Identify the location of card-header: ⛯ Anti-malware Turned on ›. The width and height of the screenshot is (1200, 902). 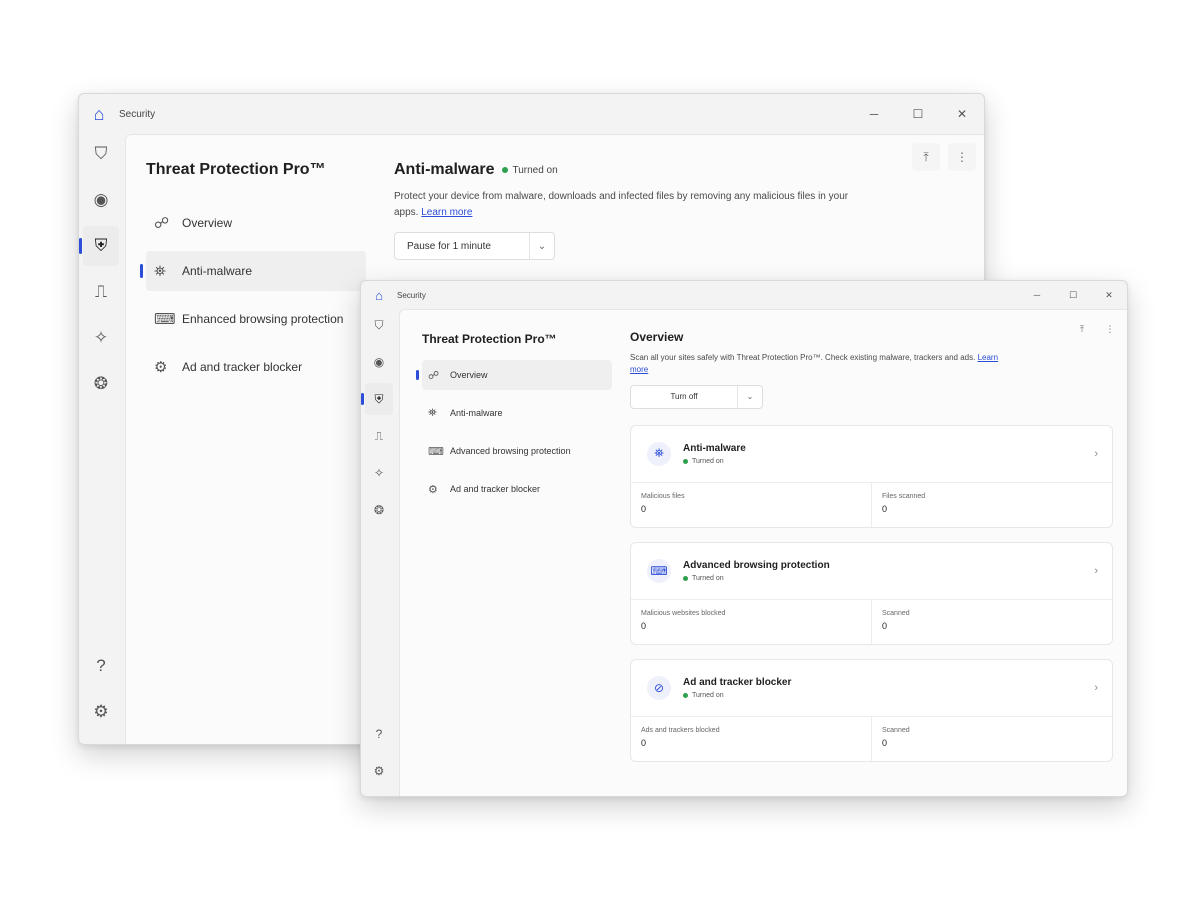
(871, 454).